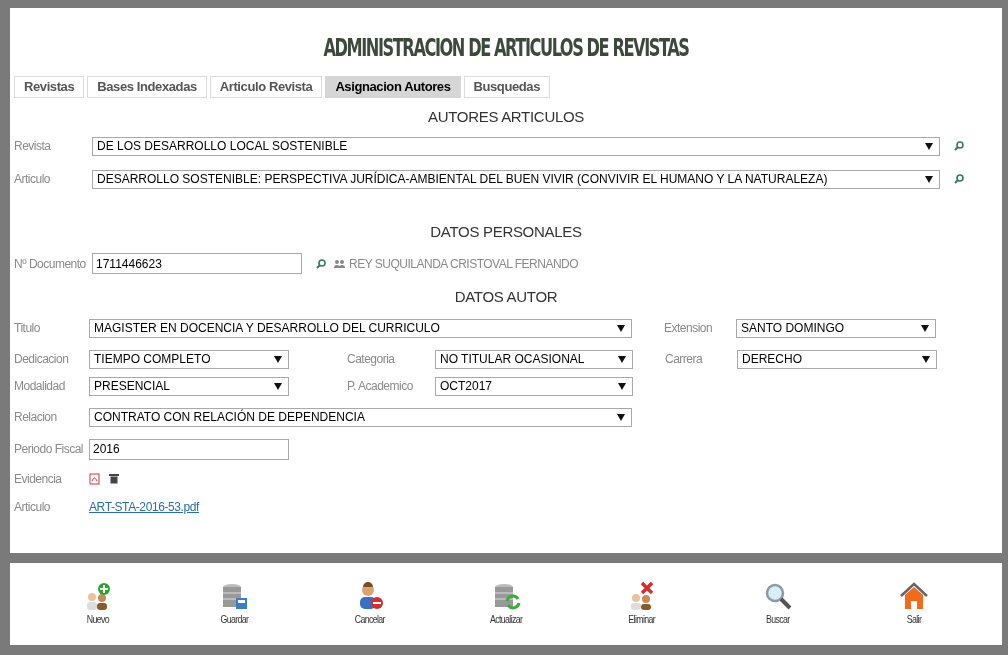 The image size is (1008, 655). Describe the element at coordinates (464, 264) in the screenshot. I see `person-name: REY SUQUILANDA CRISTOVAL FERNANDO` at that location.